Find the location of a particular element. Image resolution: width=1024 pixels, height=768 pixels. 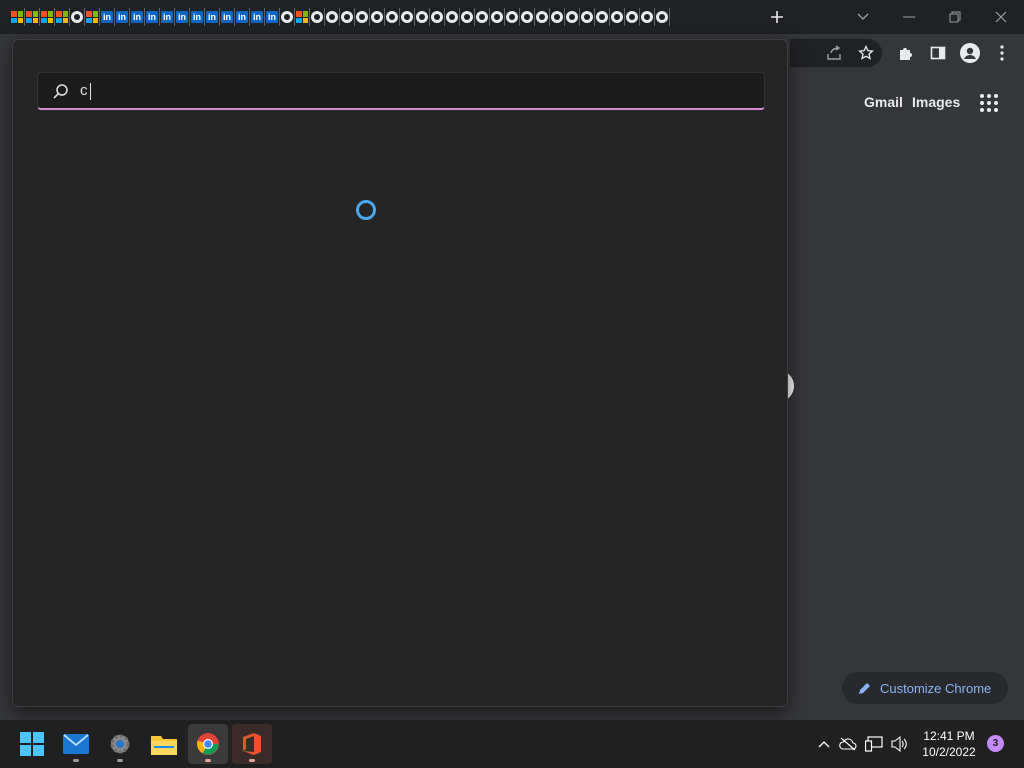

restore-icon is located at coordinates (955, 17).